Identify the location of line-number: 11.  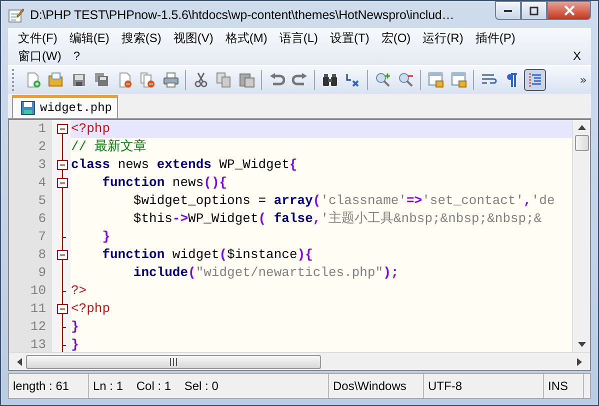
(30, 309).